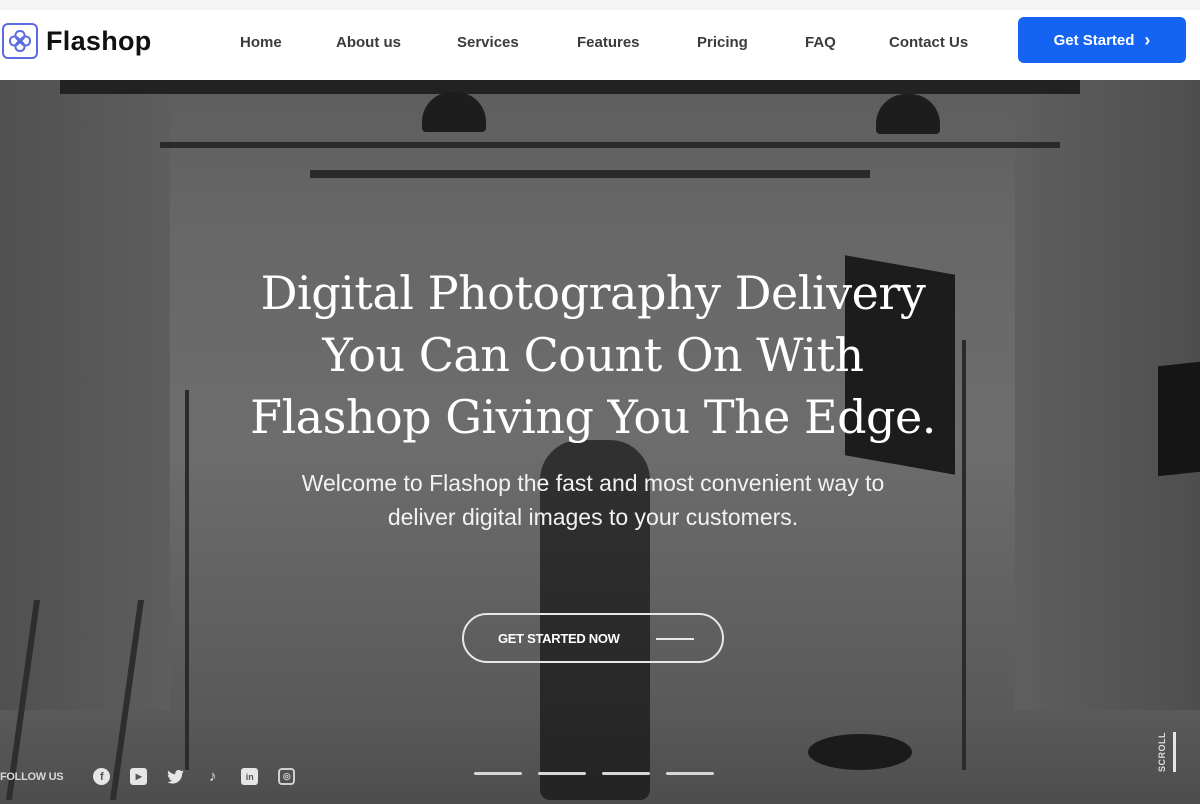 The width and height of the screenshot is (1200, 804). Describe the element at coordinates (570, 87) in the screenshot. I see `hero-background-ceiling` at that location.